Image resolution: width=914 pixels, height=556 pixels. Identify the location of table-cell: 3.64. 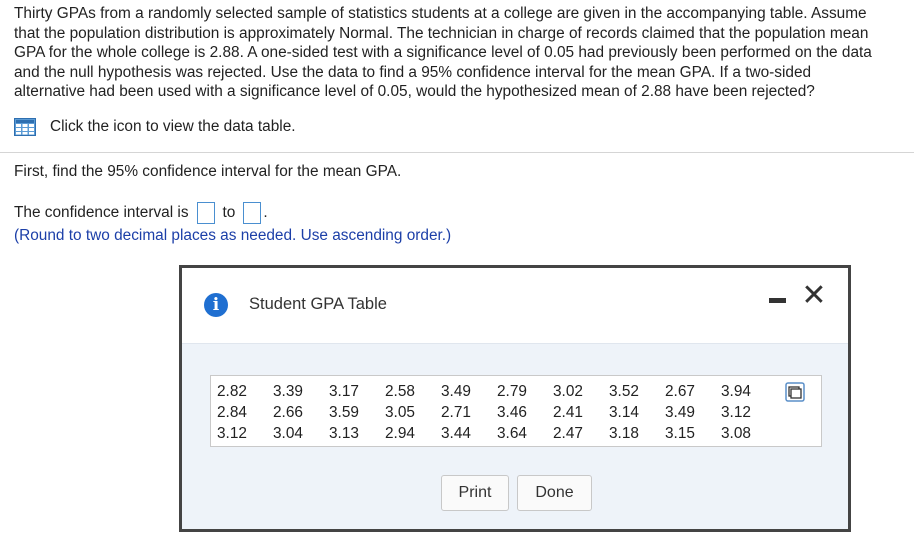
(512, 433).